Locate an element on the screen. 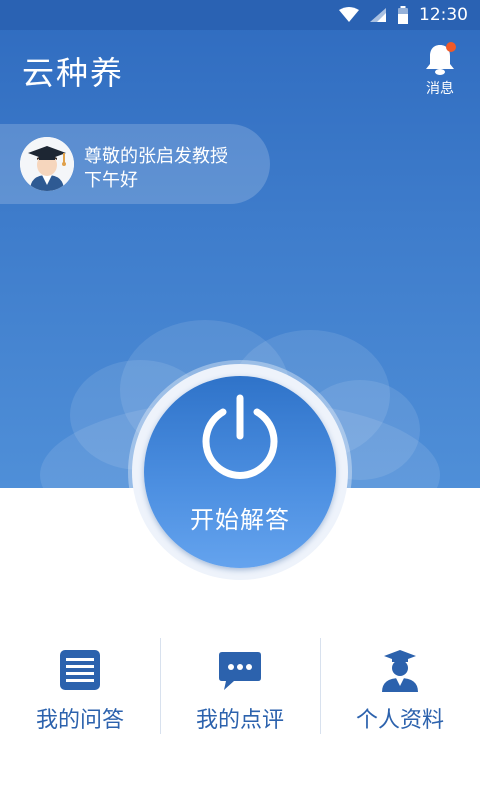 This screenshot has width=480, height=800. nav-label: 个人资料 is located at coordinates (399, 720).